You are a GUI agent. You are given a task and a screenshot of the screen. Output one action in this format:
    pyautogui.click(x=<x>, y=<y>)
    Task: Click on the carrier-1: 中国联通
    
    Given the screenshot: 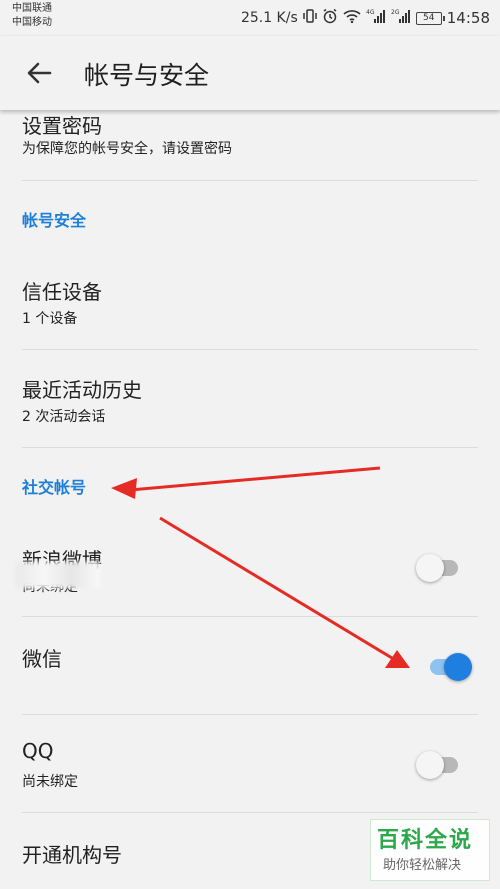 What is the action you would take?
    pyautogui.click(x=32, y=8)
    